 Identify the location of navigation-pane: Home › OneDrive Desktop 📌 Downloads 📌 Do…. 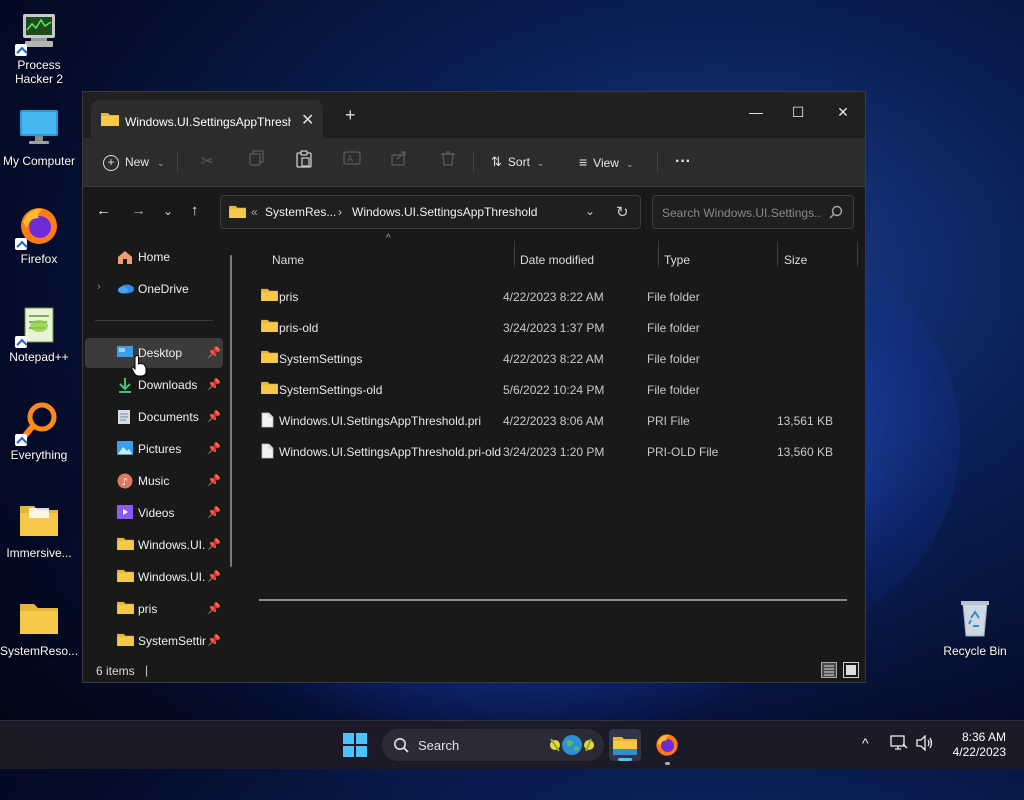
(160, 447).